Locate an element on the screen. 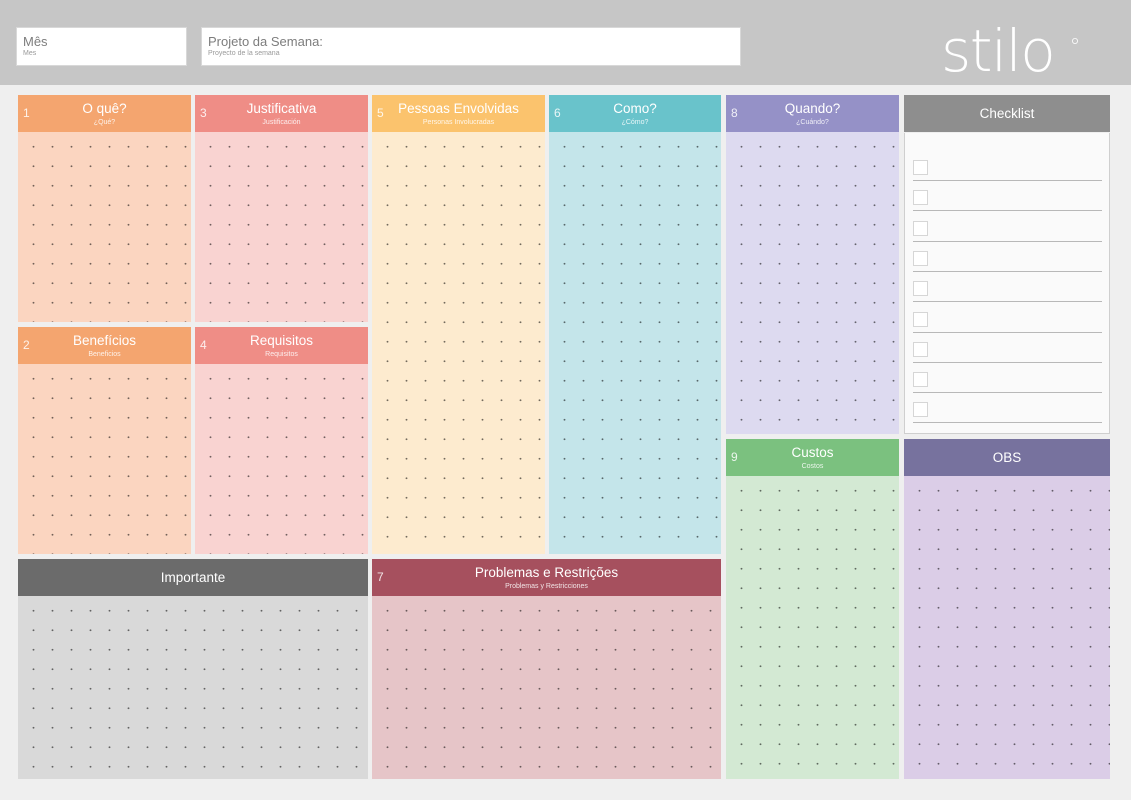 The width and height of the screenshot is (1131, 800). panel-quando-header: 8 Quando? ¿Cuándo? is located at coordinates (812, 113).